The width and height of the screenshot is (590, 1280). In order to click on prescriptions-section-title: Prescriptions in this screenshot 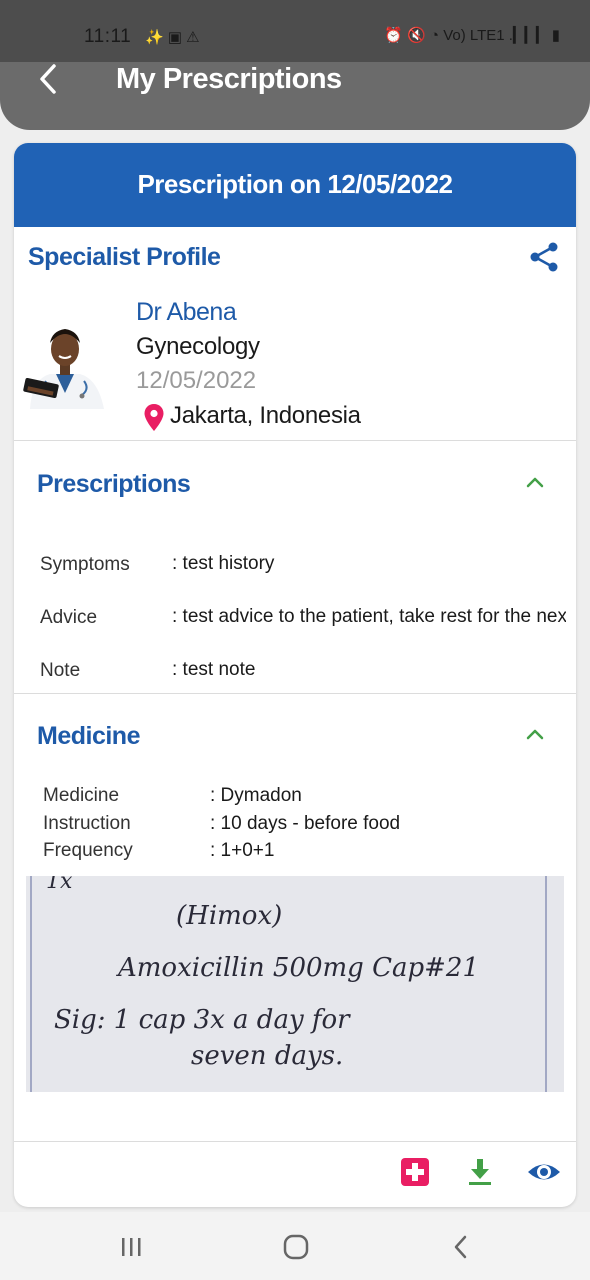, I will do `click(114, 484)`.